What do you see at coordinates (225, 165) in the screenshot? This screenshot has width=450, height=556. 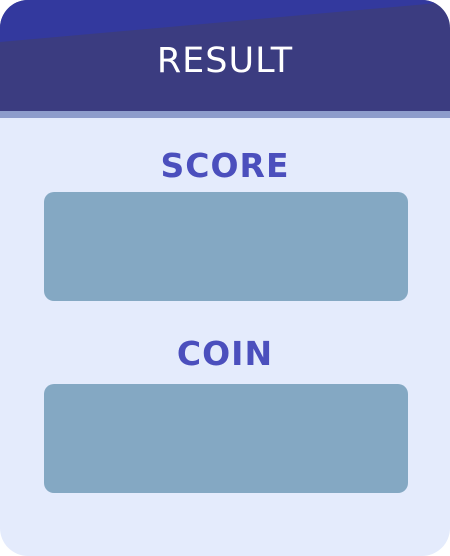 I see `score-label: SCORE` at bounding box center [225, 165].